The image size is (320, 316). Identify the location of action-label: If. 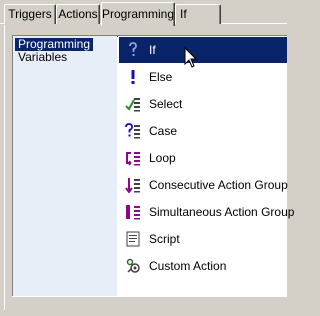
(152, 50).